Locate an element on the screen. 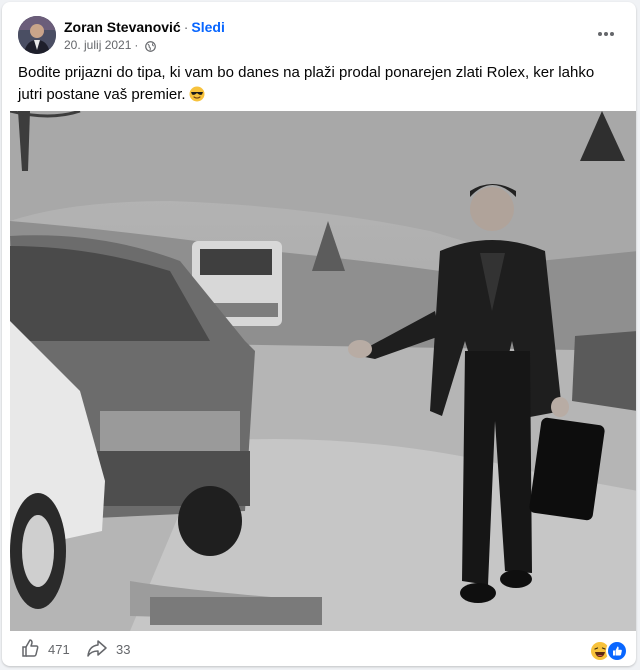 The height and width of the screenshot is (670, 640). author-name: Zoran Stevanović is located at coordinates (122, 27).